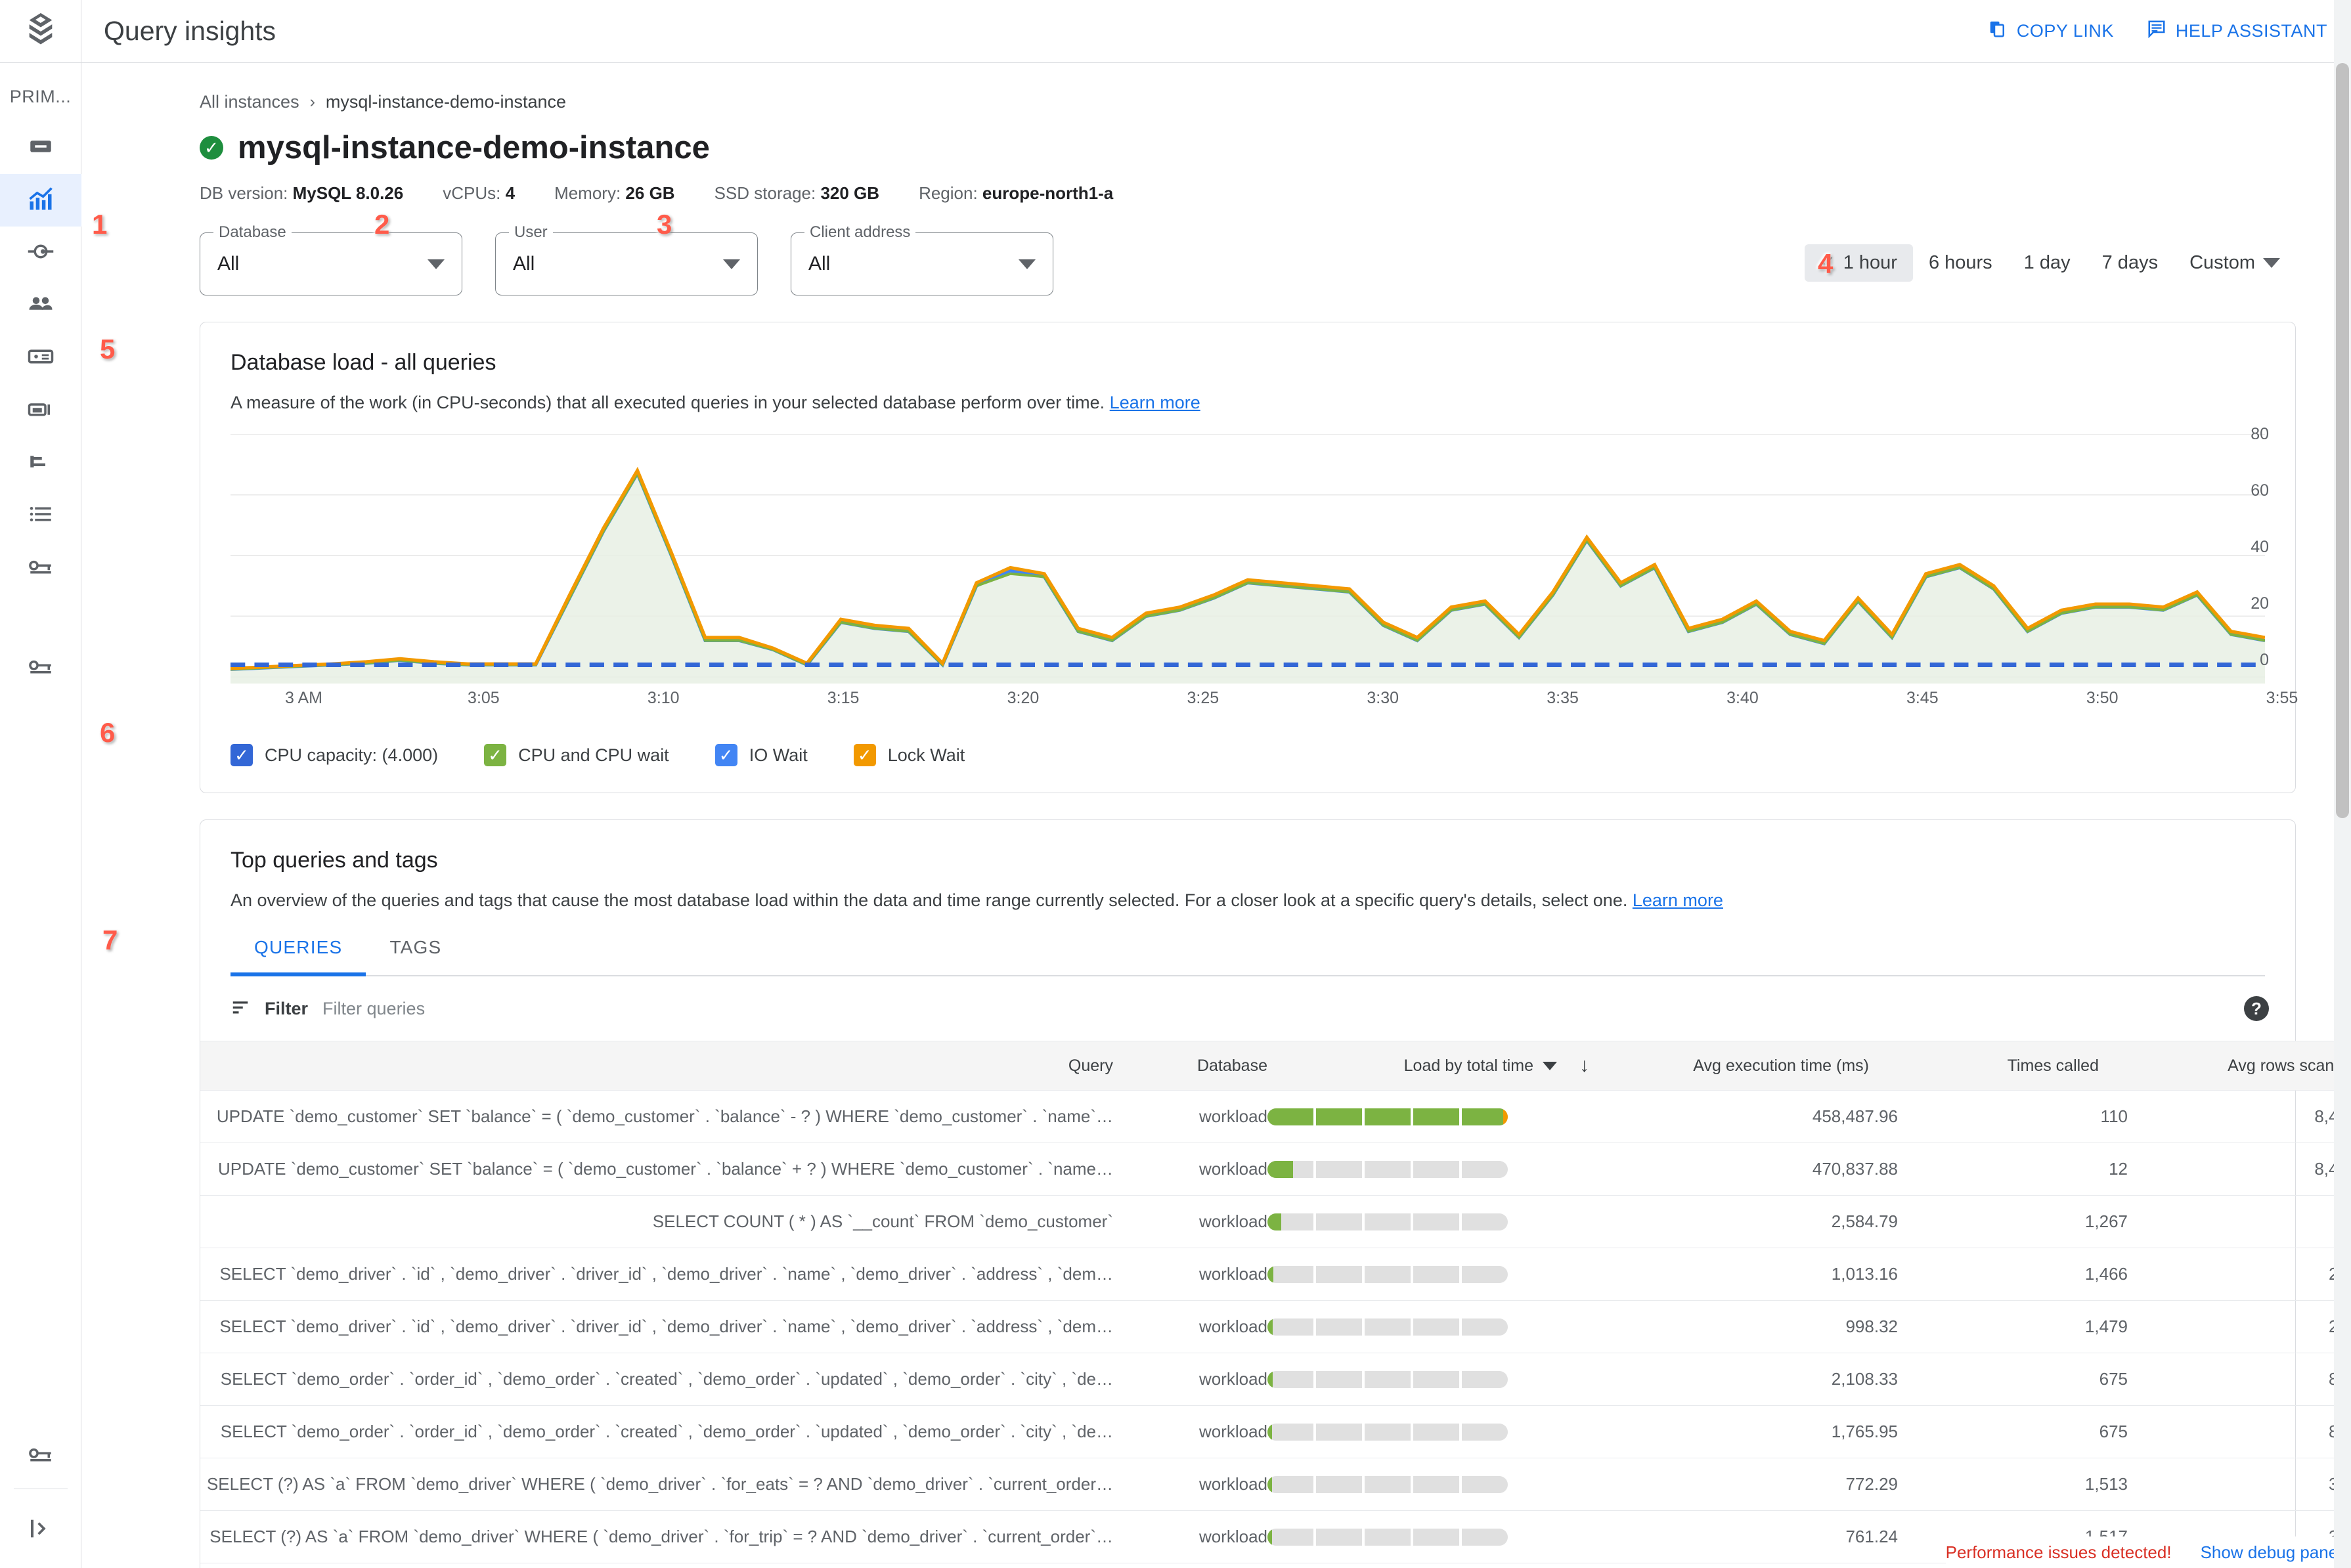 The image size is (2351, 1568). I want to click on meta-db-version: DB version: MySQL 8.0.26, so click(302, 193).